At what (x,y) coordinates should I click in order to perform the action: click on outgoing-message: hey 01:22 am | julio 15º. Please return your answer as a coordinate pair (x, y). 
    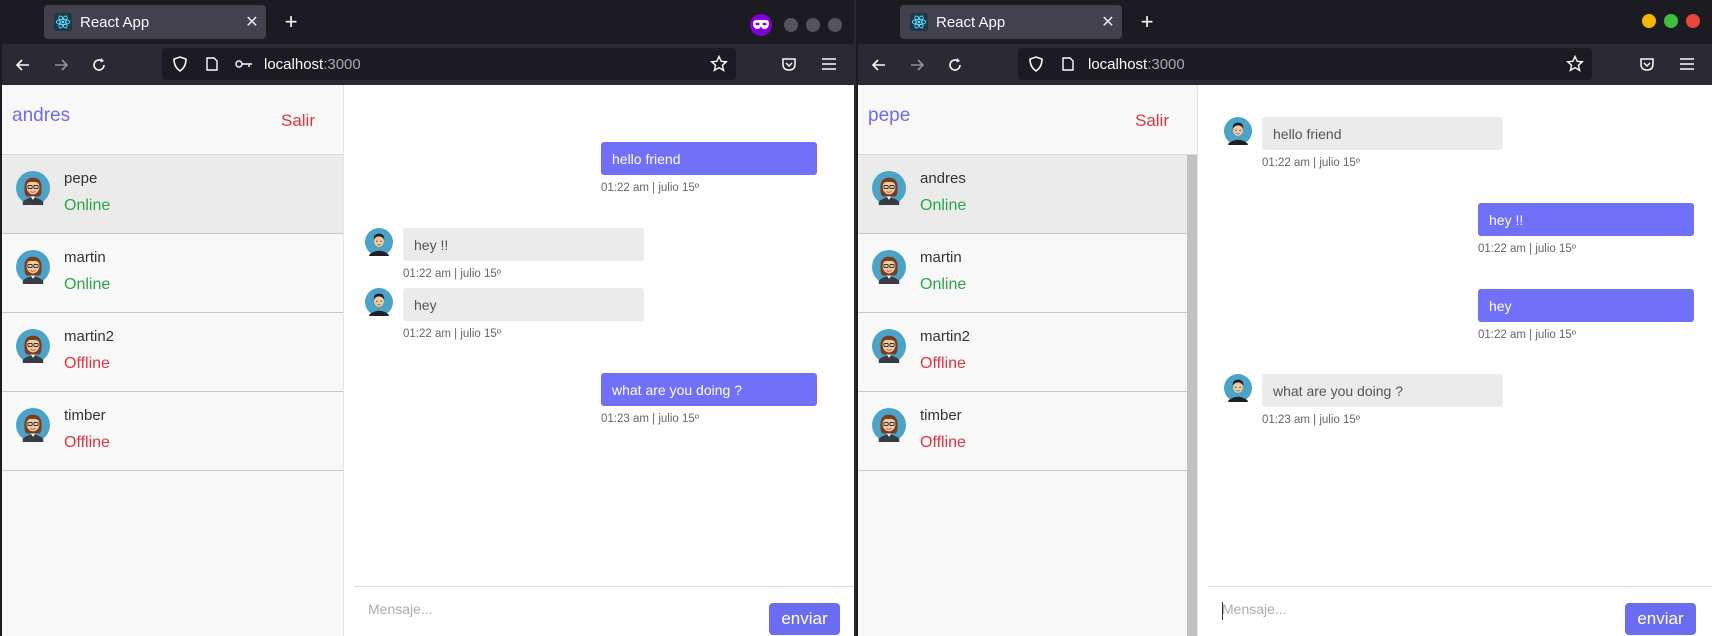
    Looking at the image, I should click on (1586, 315).